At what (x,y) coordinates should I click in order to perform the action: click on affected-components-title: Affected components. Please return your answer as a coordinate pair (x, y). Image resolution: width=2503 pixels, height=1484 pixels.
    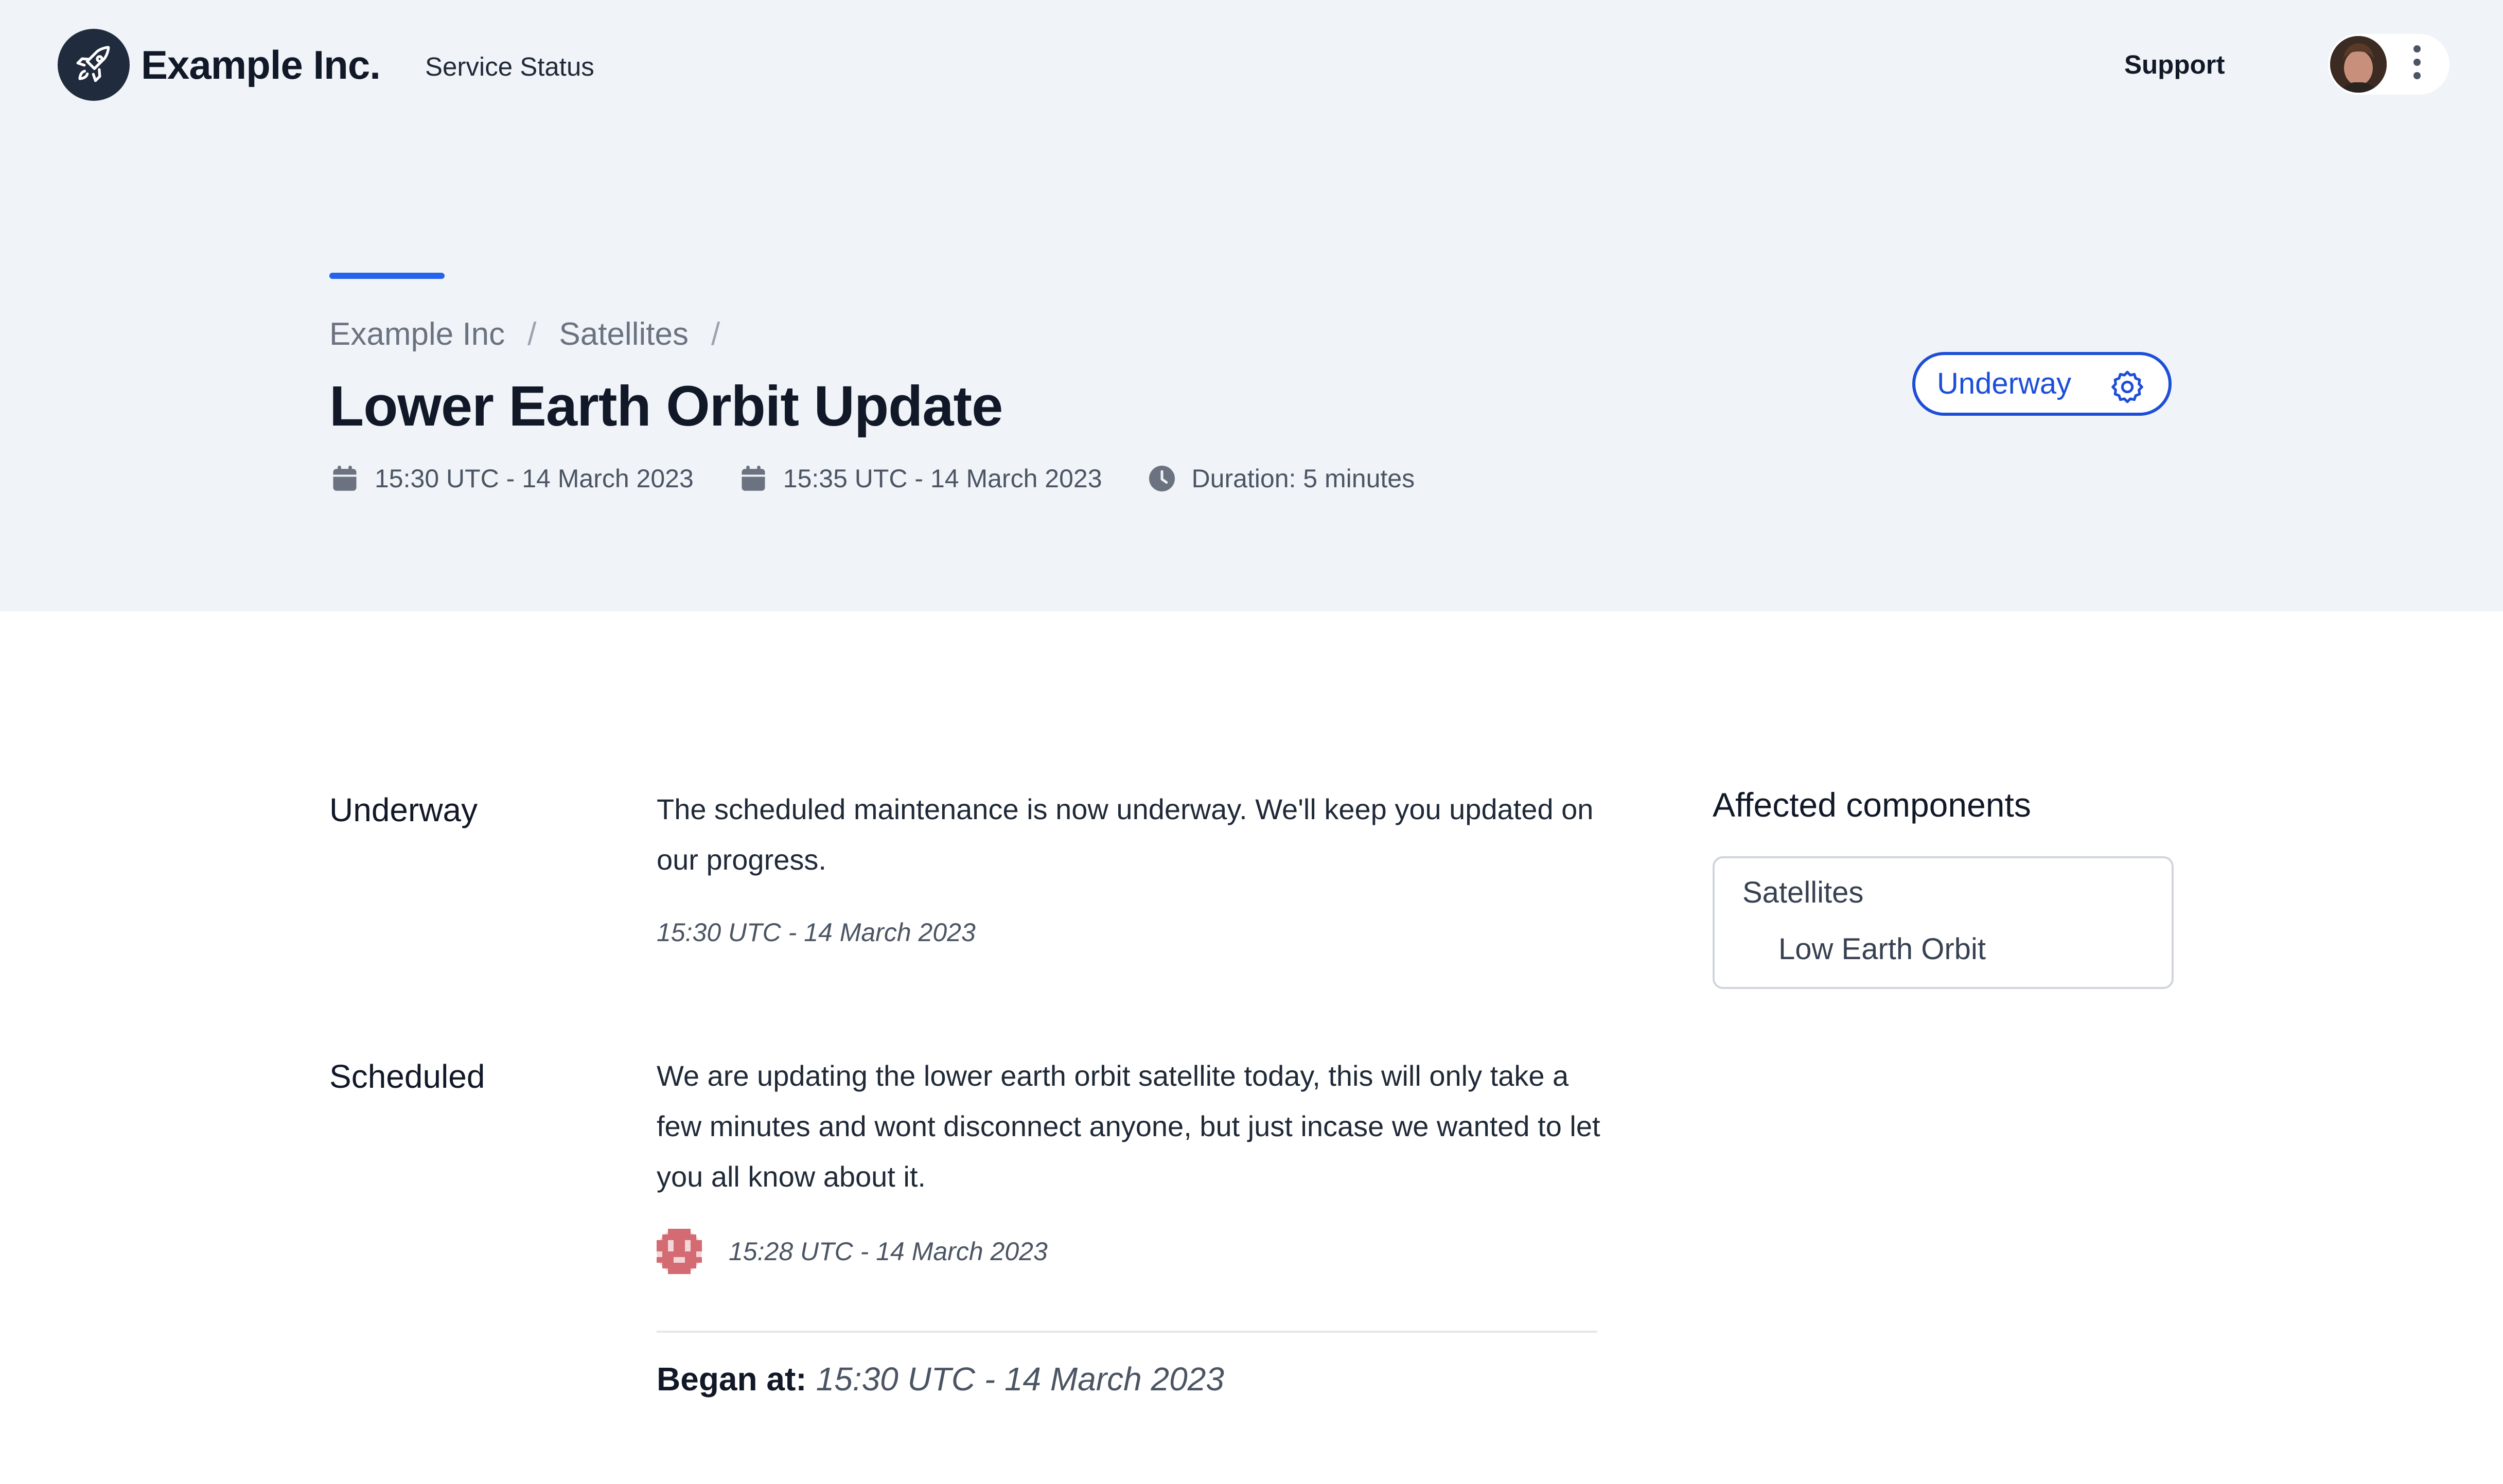
    Looking at the image, I should click on (1872, 805).